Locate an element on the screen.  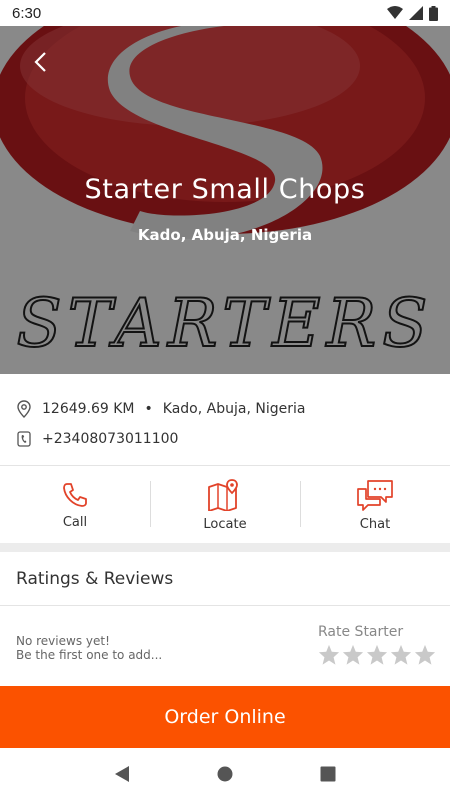
restaurant-name: Starter Small Chops is located at coordinates (225, 189).